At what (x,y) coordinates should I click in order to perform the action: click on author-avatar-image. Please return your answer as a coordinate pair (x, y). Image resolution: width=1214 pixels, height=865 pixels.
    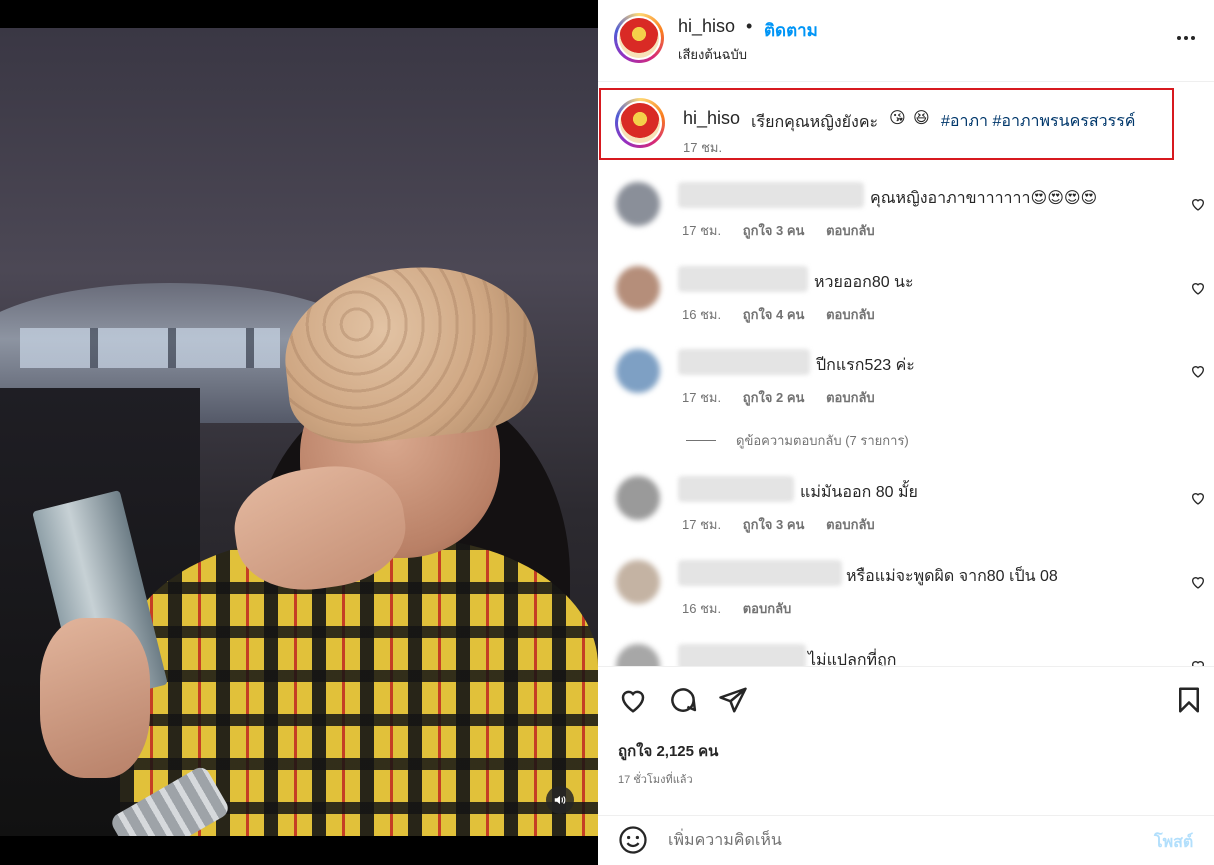
    Looking at the image, I should click on (639, 38).